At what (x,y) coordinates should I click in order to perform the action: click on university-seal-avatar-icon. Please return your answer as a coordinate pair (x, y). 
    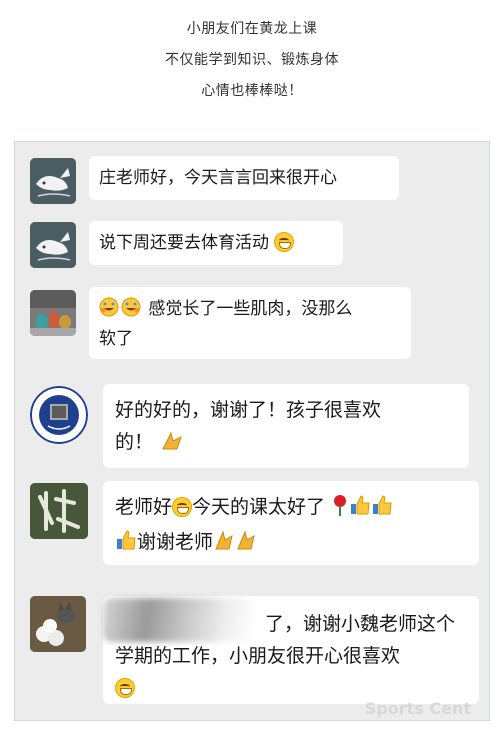
    Looking at the image, I should click on (59, 415).